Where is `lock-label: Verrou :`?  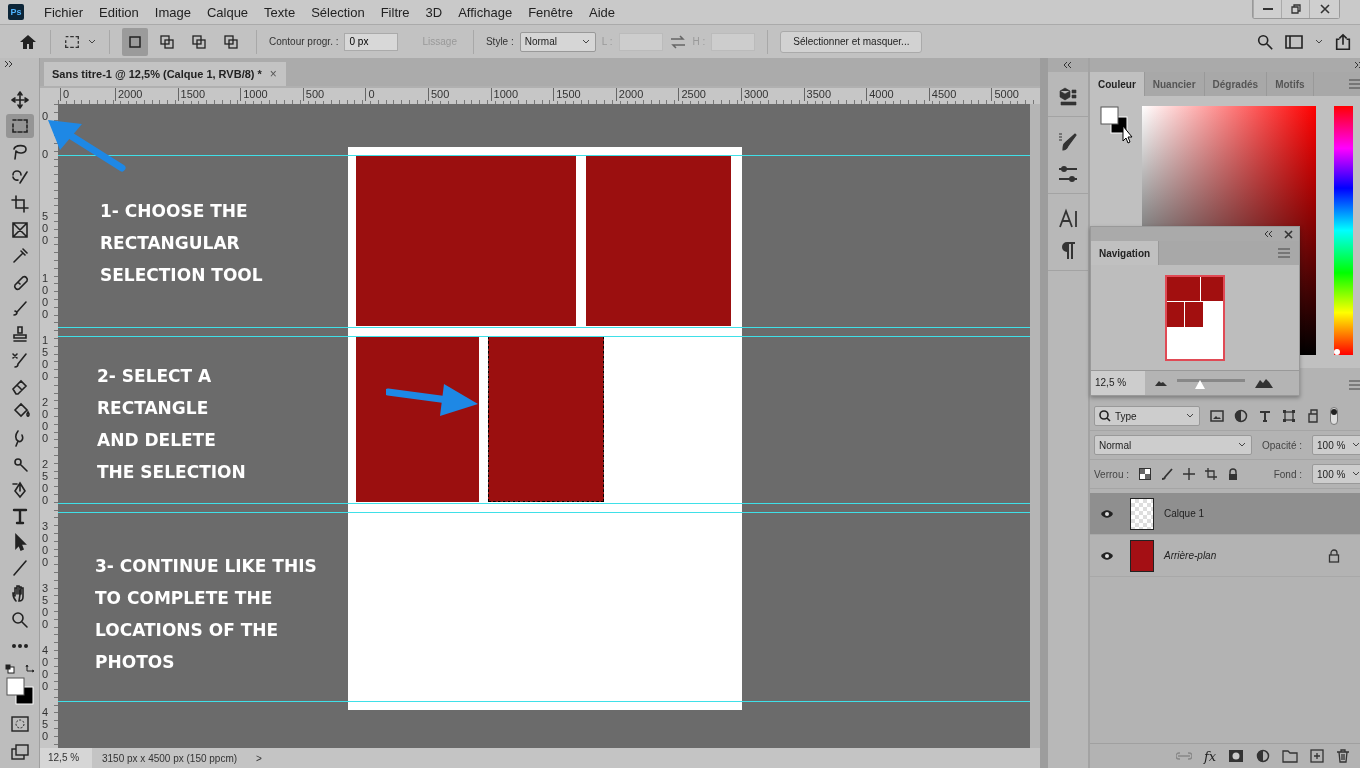
lock-label: Verrou : is located at coordinates (1112, 474).